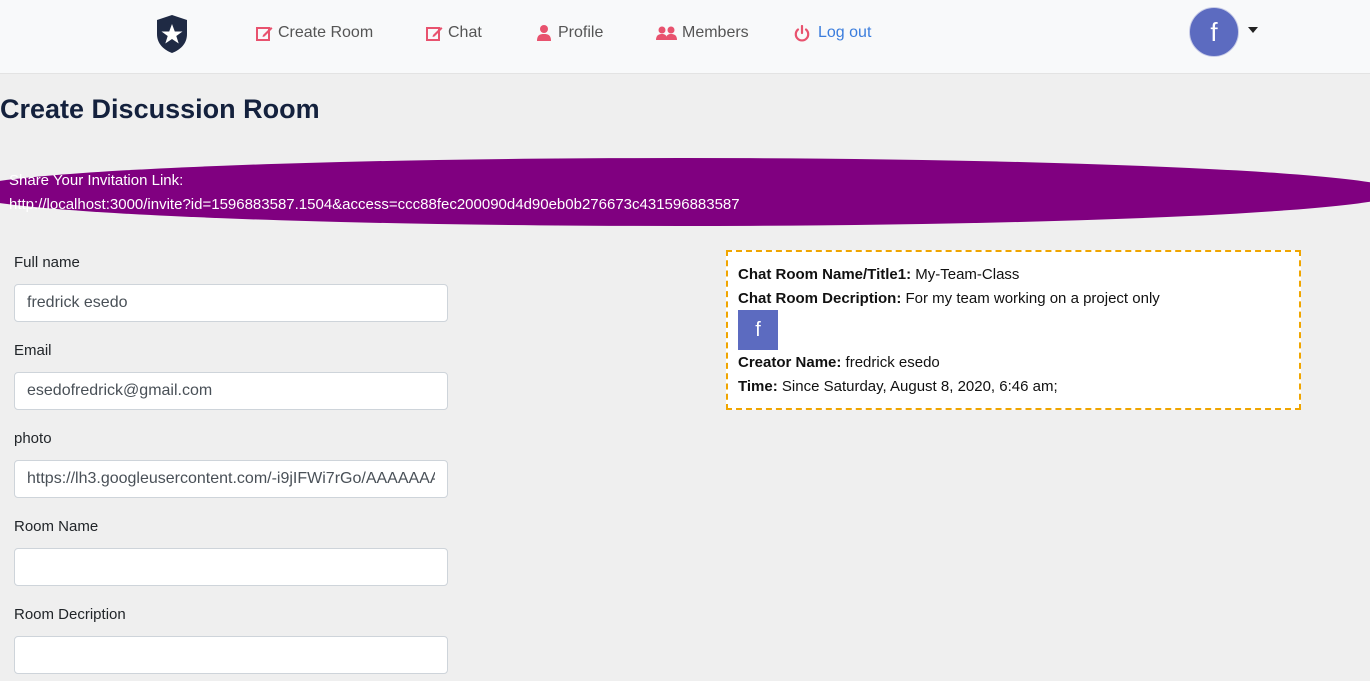 The height and width of the screenshot is (681, 1370). I want to click on nav-members-label: Members, so click(715, 32).